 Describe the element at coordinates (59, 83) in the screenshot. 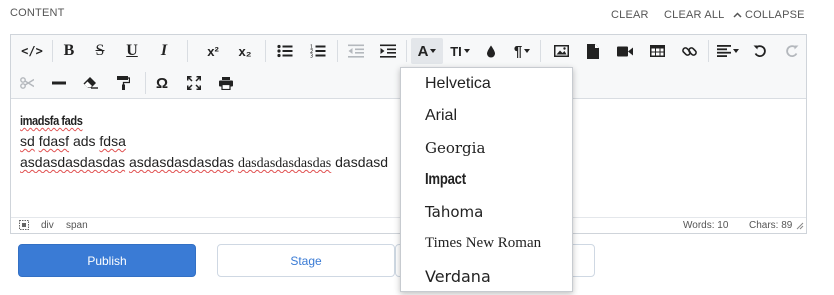

I see `horizontal-line-button` at that location.